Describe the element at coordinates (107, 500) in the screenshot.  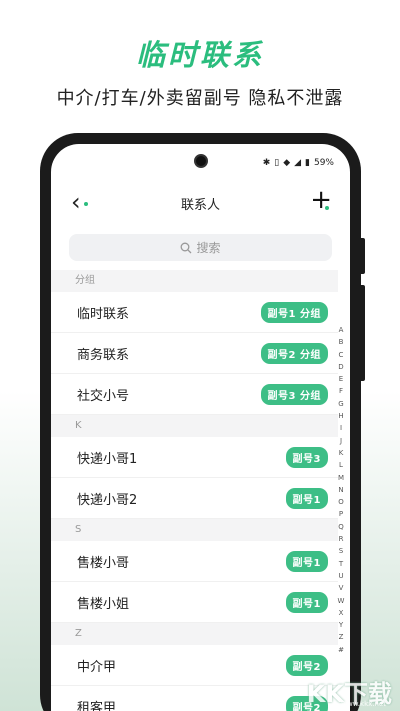
I see `contact-name: 快递小哥2` at that location.